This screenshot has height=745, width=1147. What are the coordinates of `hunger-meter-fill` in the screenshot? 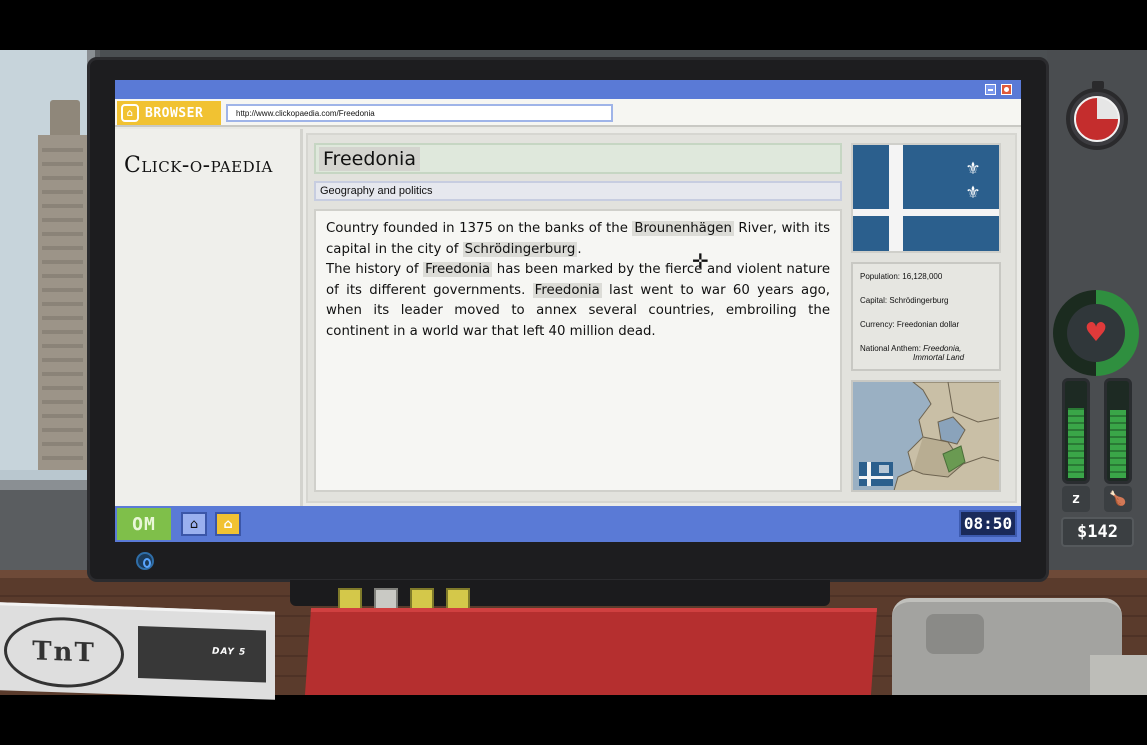 It's located at (1118, 444).